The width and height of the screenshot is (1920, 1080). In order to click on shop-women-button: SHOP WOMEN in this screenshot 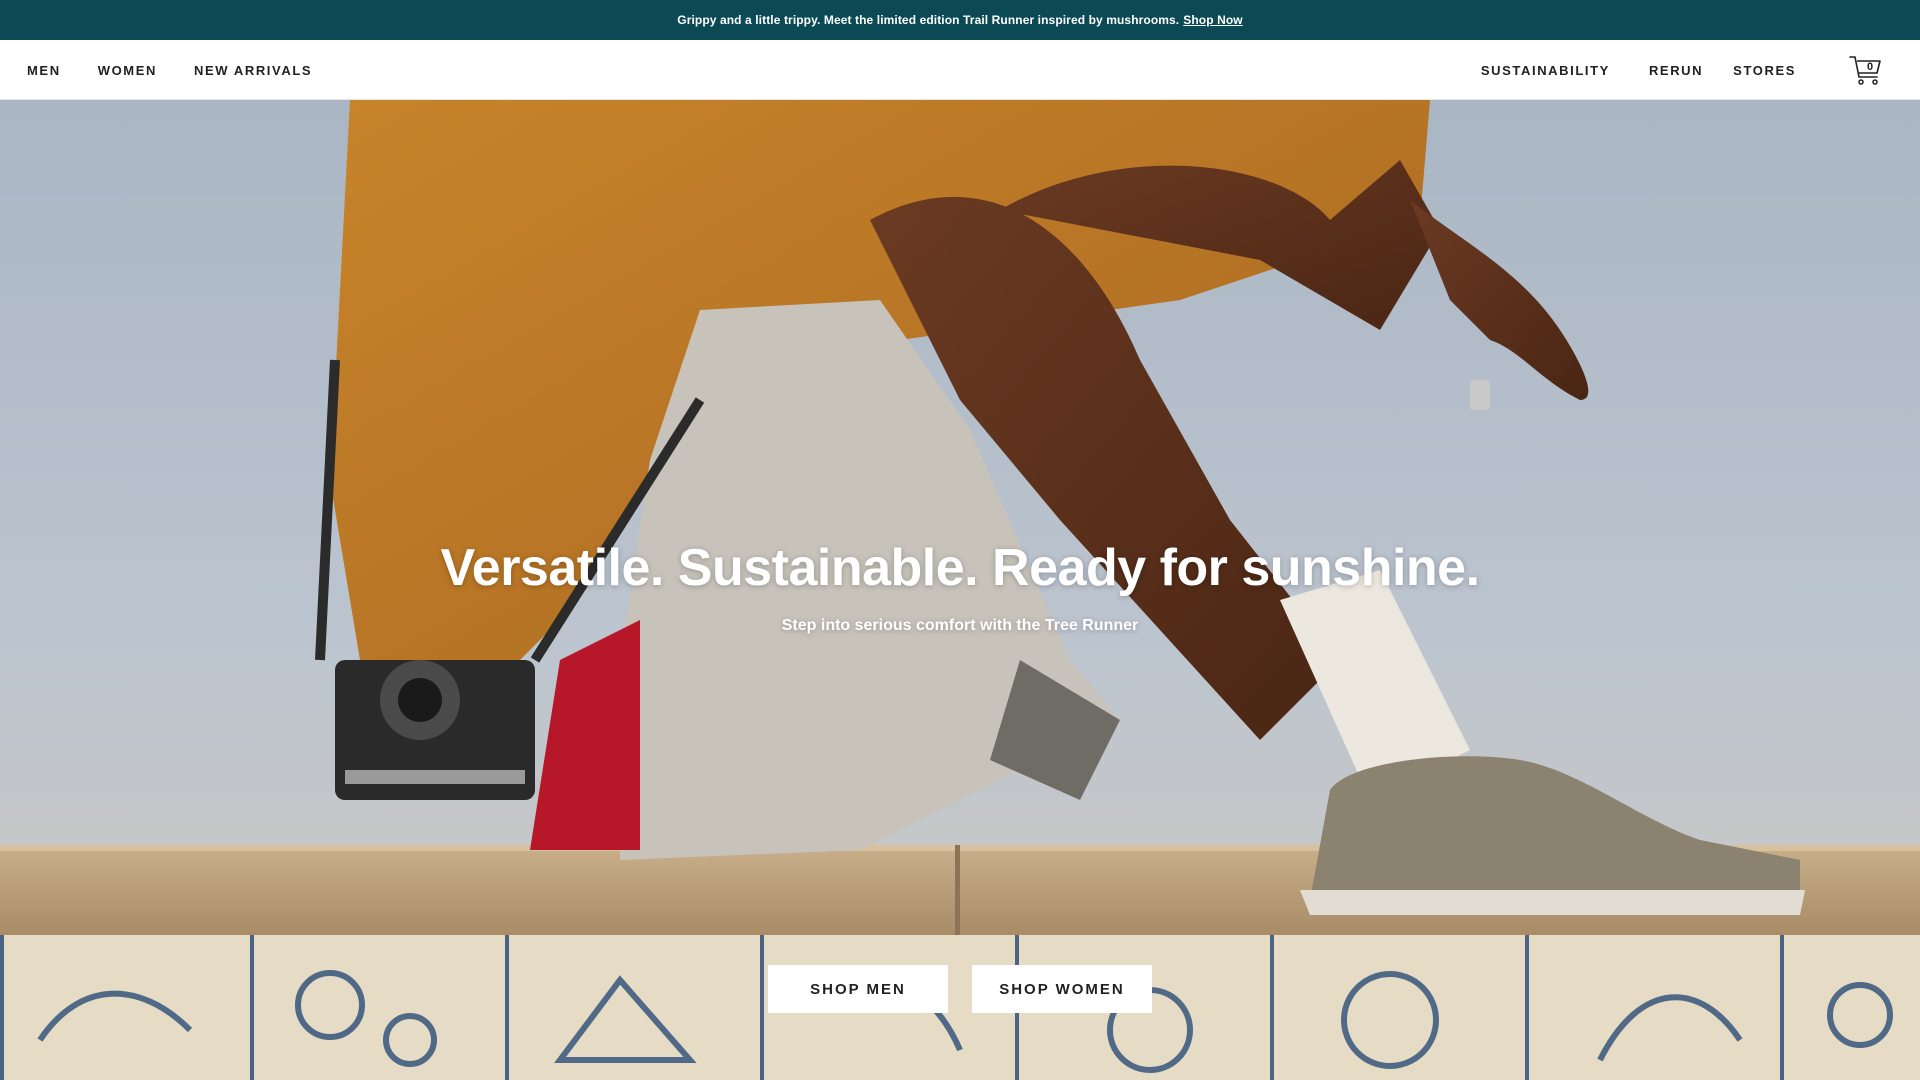, I will do `click(1062, 989)`.